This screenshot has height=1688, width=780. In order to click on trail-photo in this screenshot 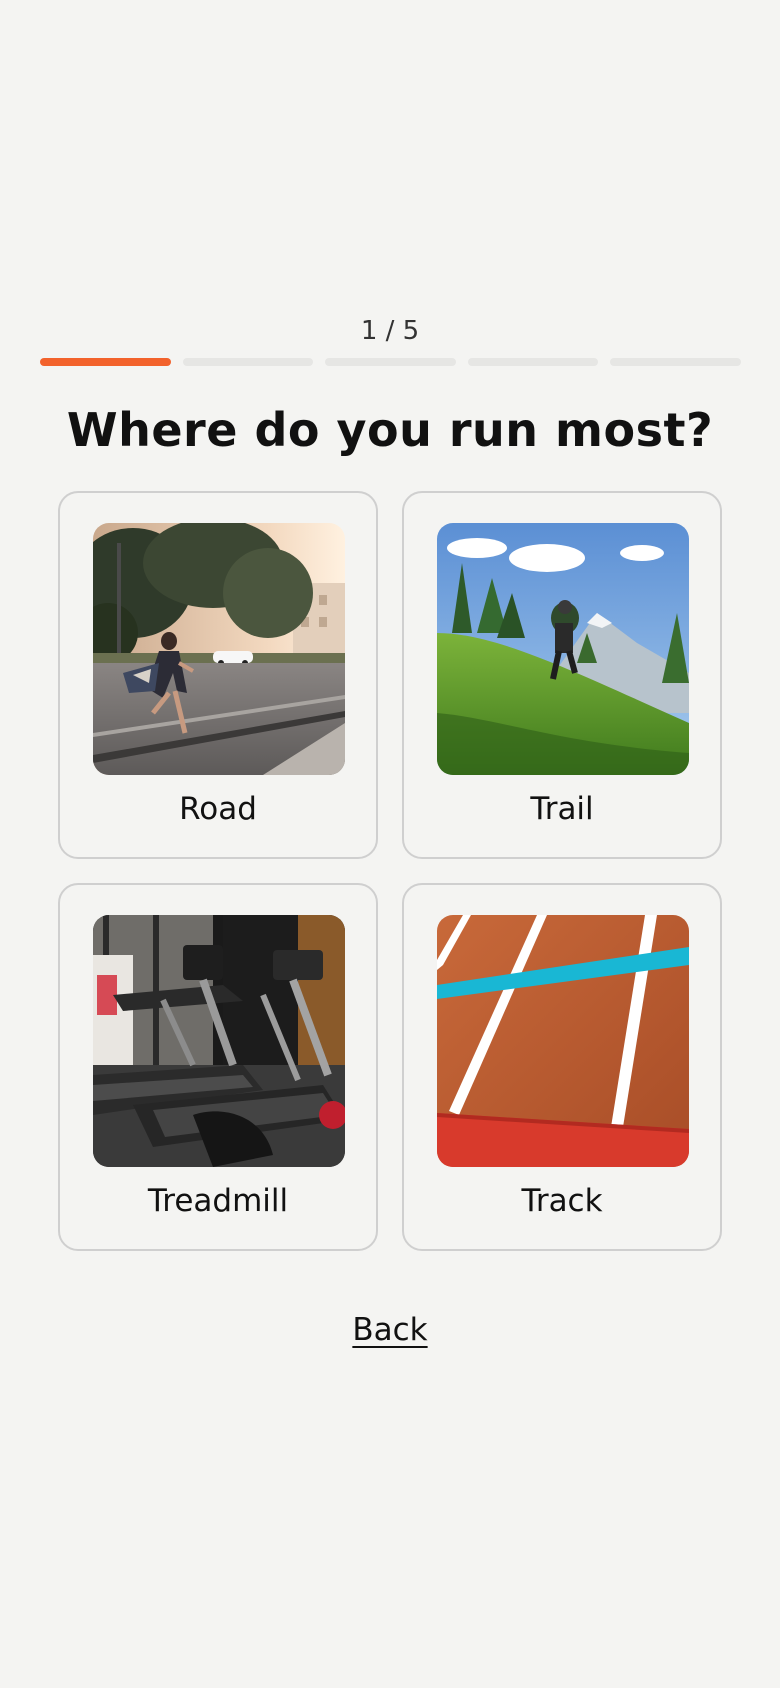, I will do `click(563, 649)`.